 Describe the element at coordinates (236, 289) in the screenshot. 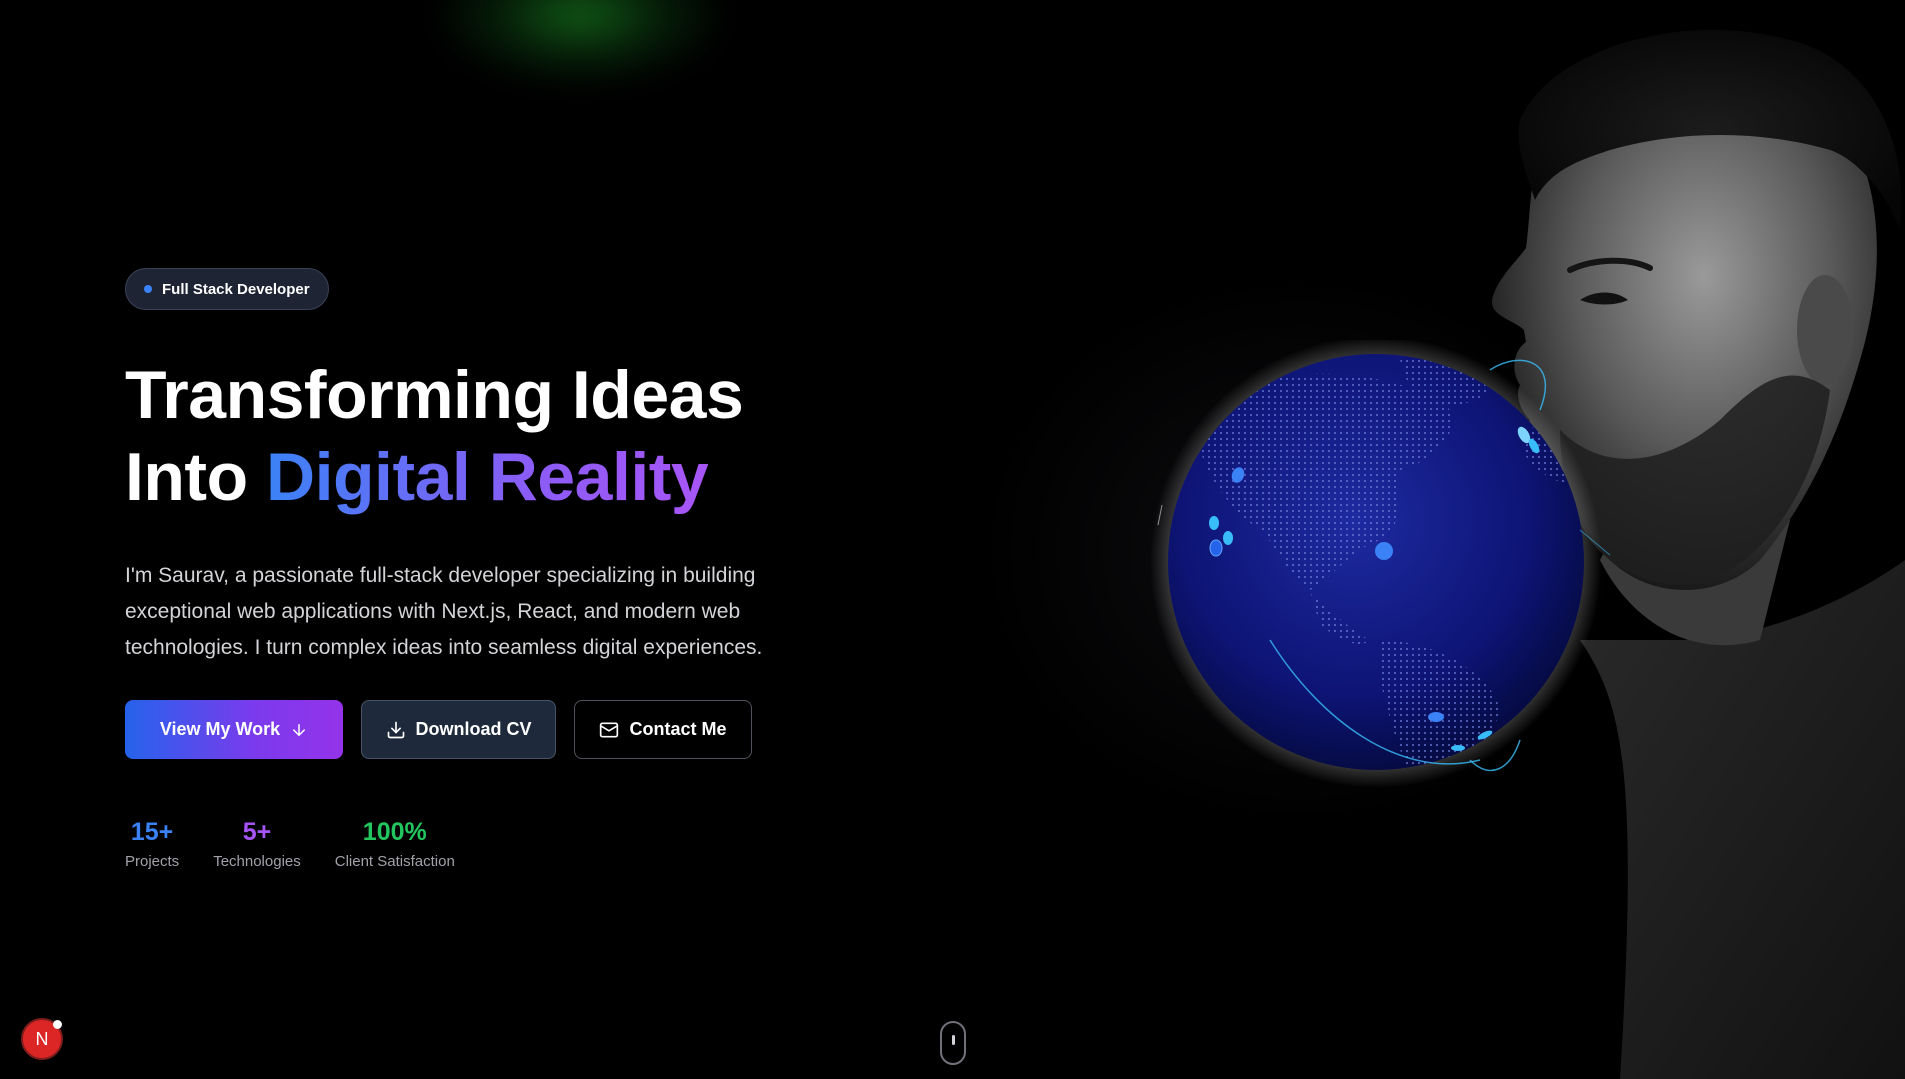

I see `role-badge-label: Full Stack Developer` at that location.